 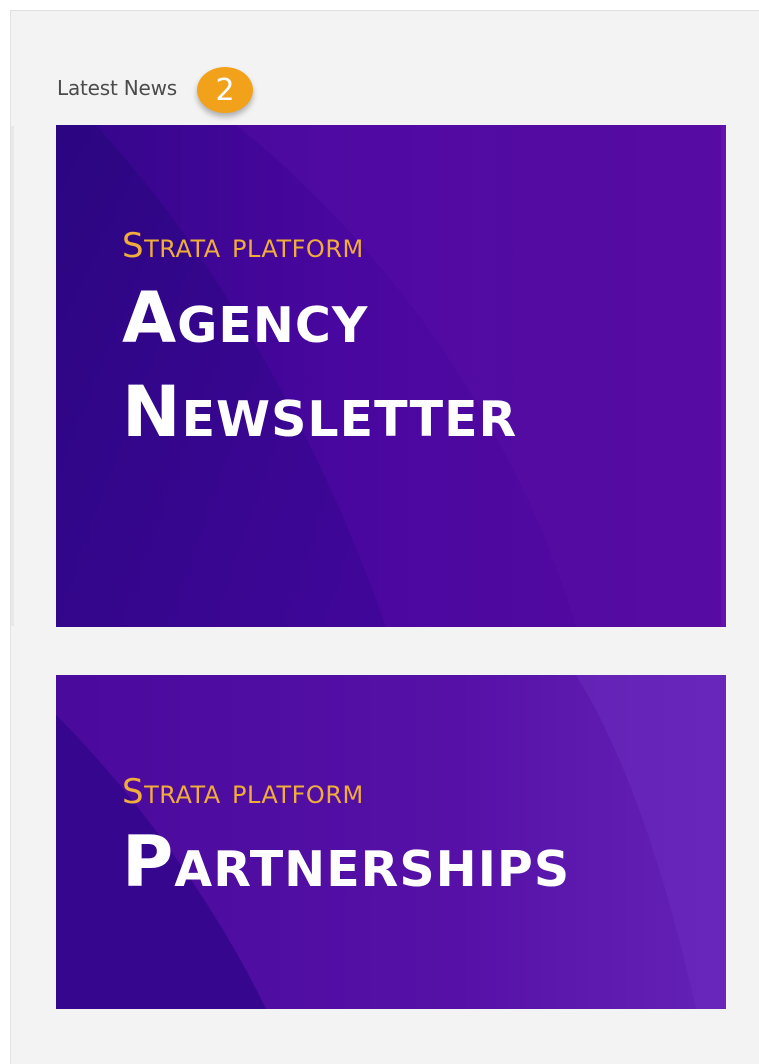 I want to click on news-card-text: Strata platform Partnerships, so click(x=346, y=842).